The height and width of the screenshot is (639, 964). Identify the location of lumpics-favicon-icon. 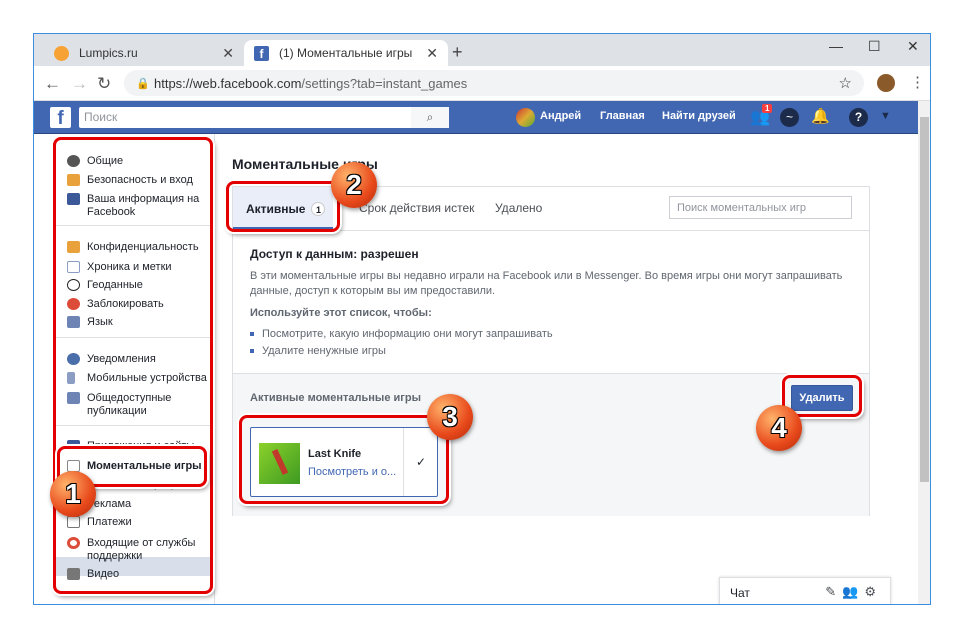
(61, 53).